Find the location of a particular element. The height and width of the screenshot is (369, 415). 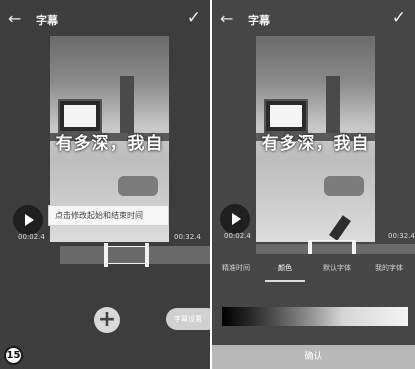

tab-color: 颜色 is located at coordinates (285, 268).